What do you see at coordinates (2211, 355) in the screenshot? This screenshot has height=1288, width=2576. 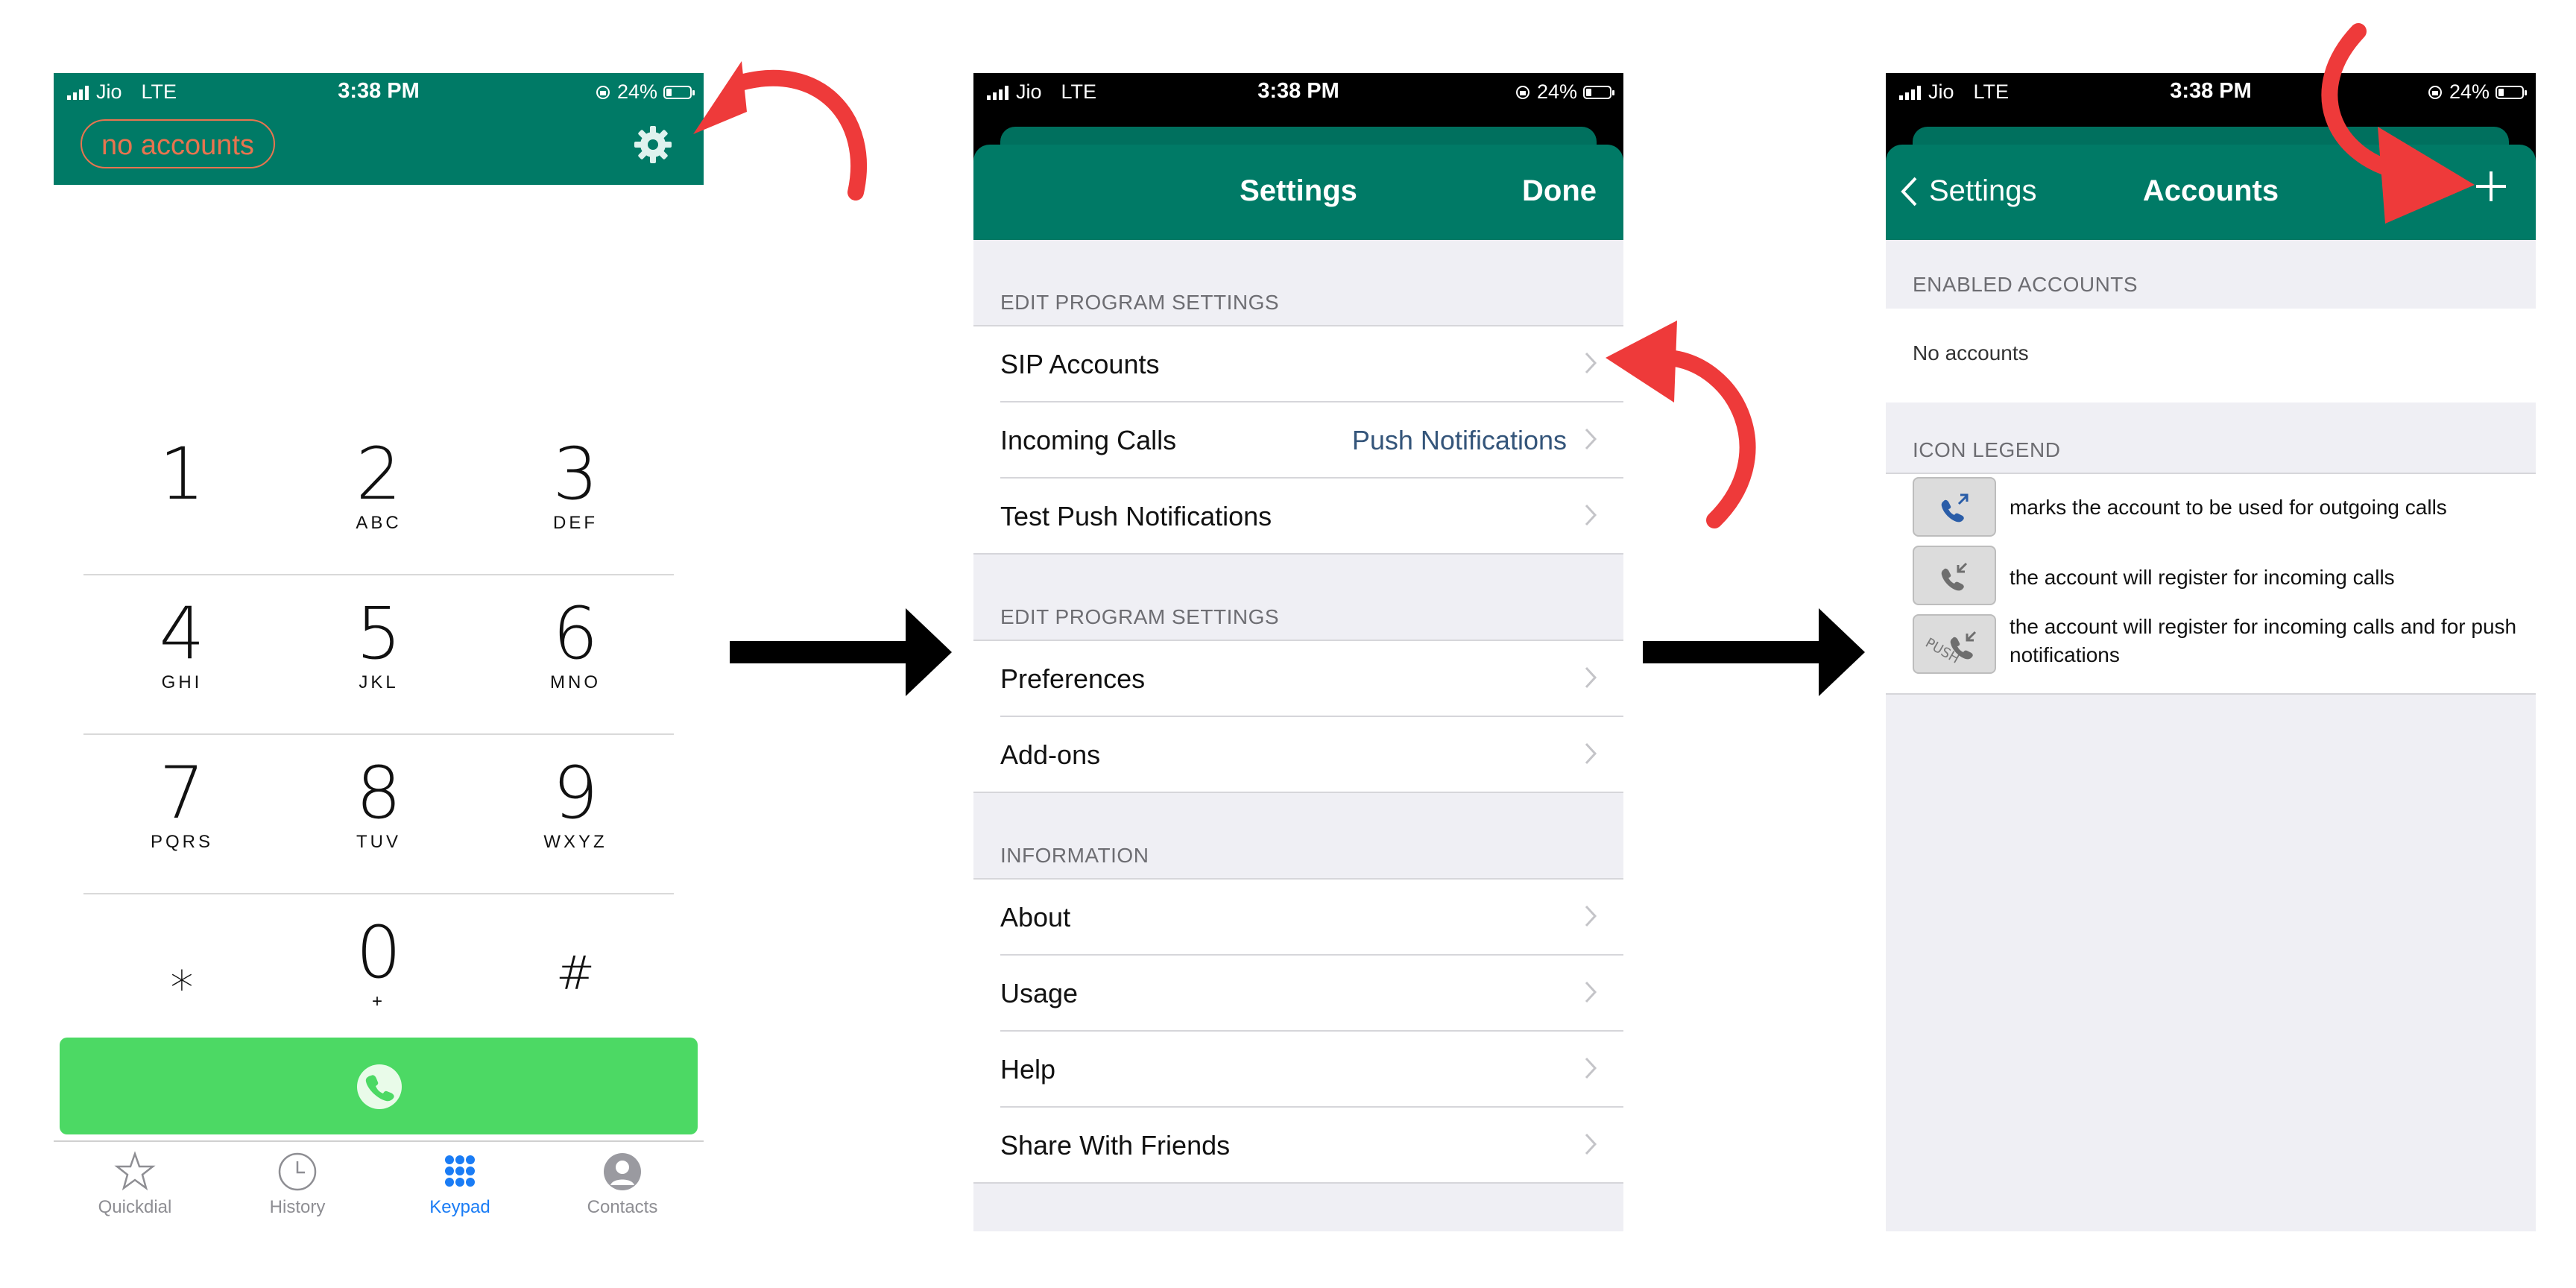 I see `enabled-accounts-list: No accounts` at bounding box center [2211, 355].